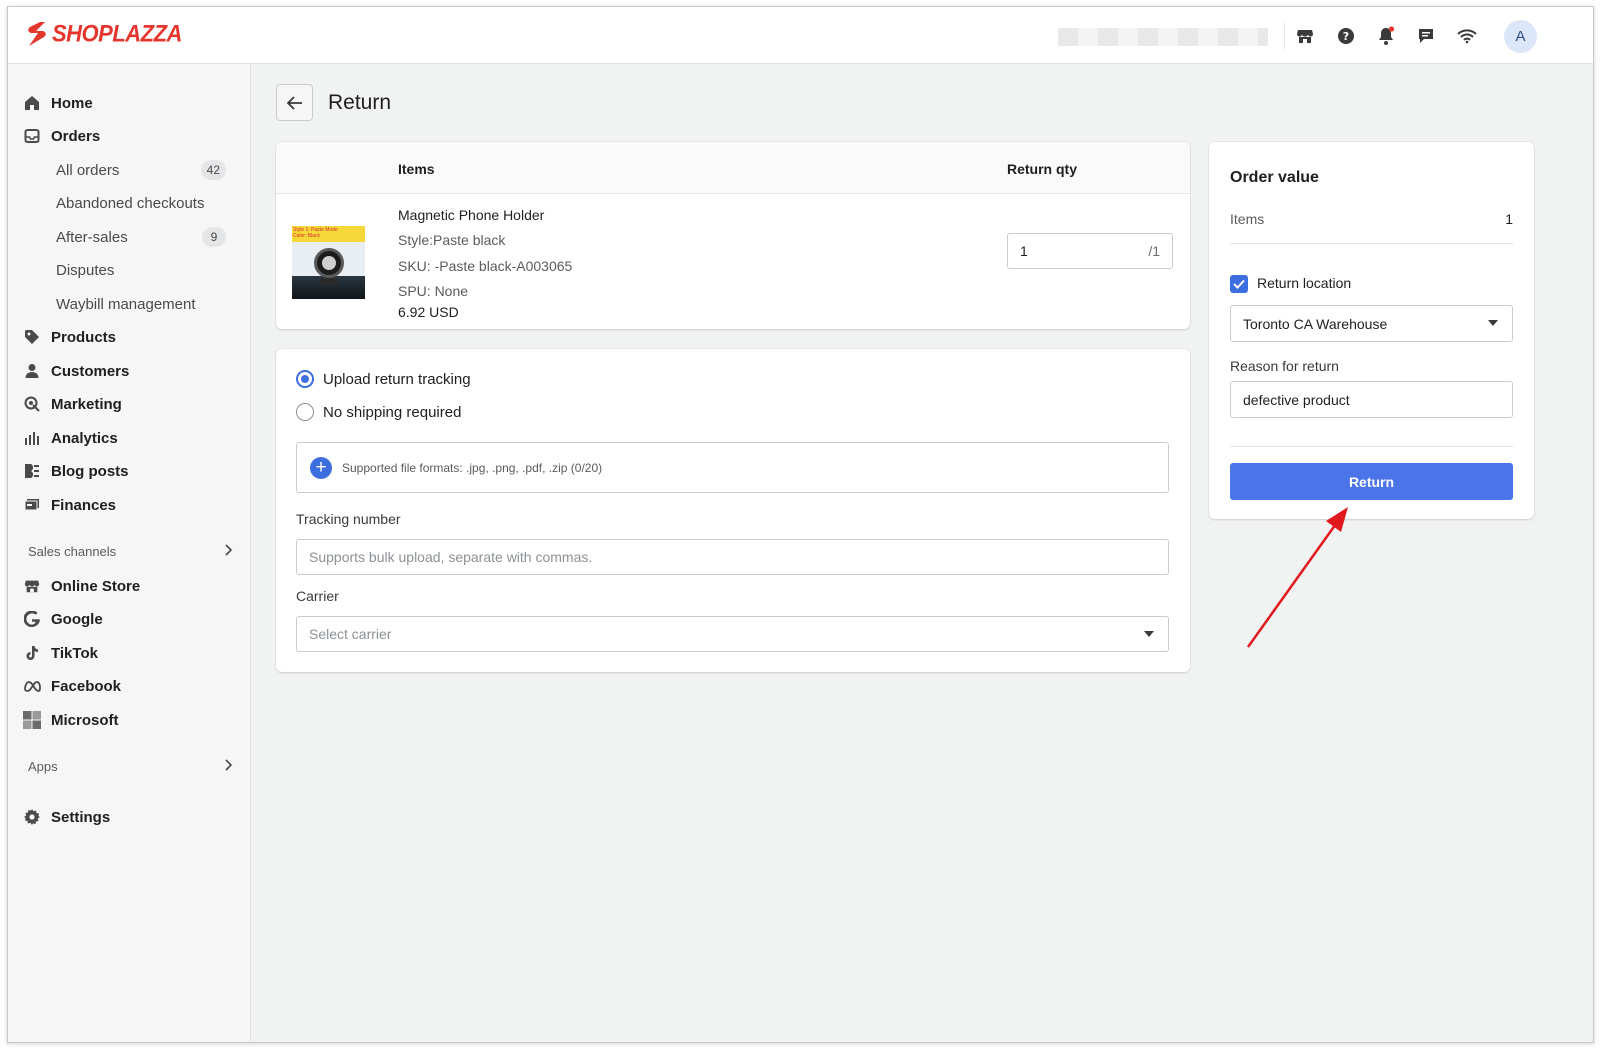 The image size is (1600, 1049). I want to click on gear-icon, so click(32, 817).